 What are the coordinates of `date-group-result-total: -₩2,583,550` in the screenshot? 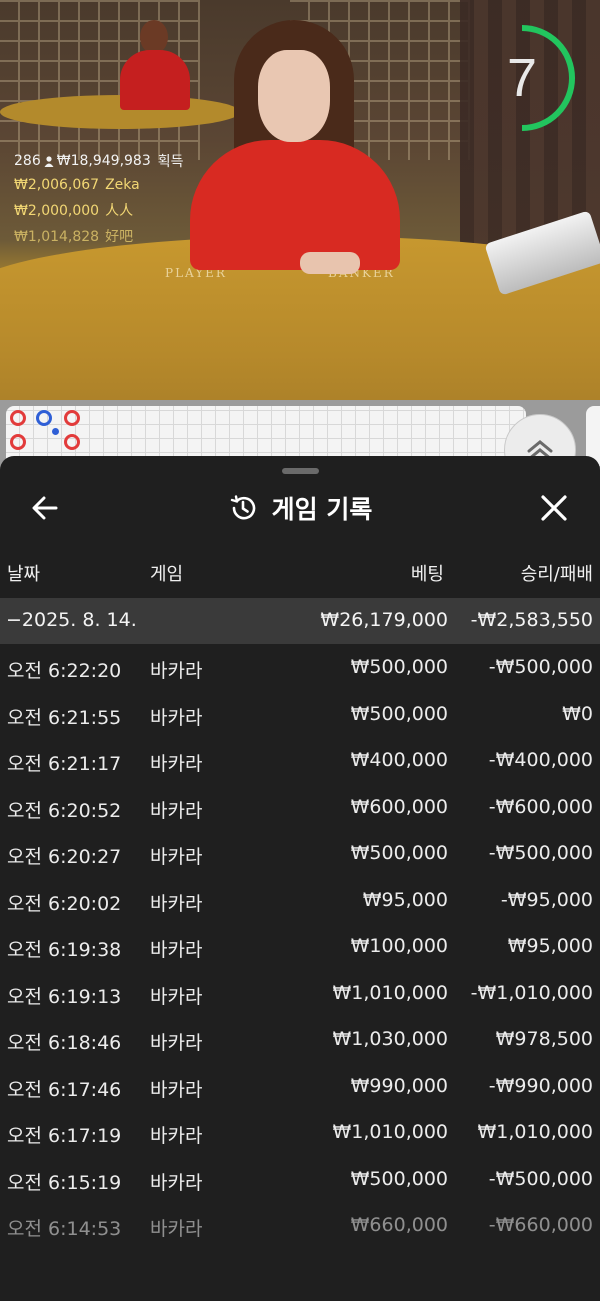 It's located at (531, 620).